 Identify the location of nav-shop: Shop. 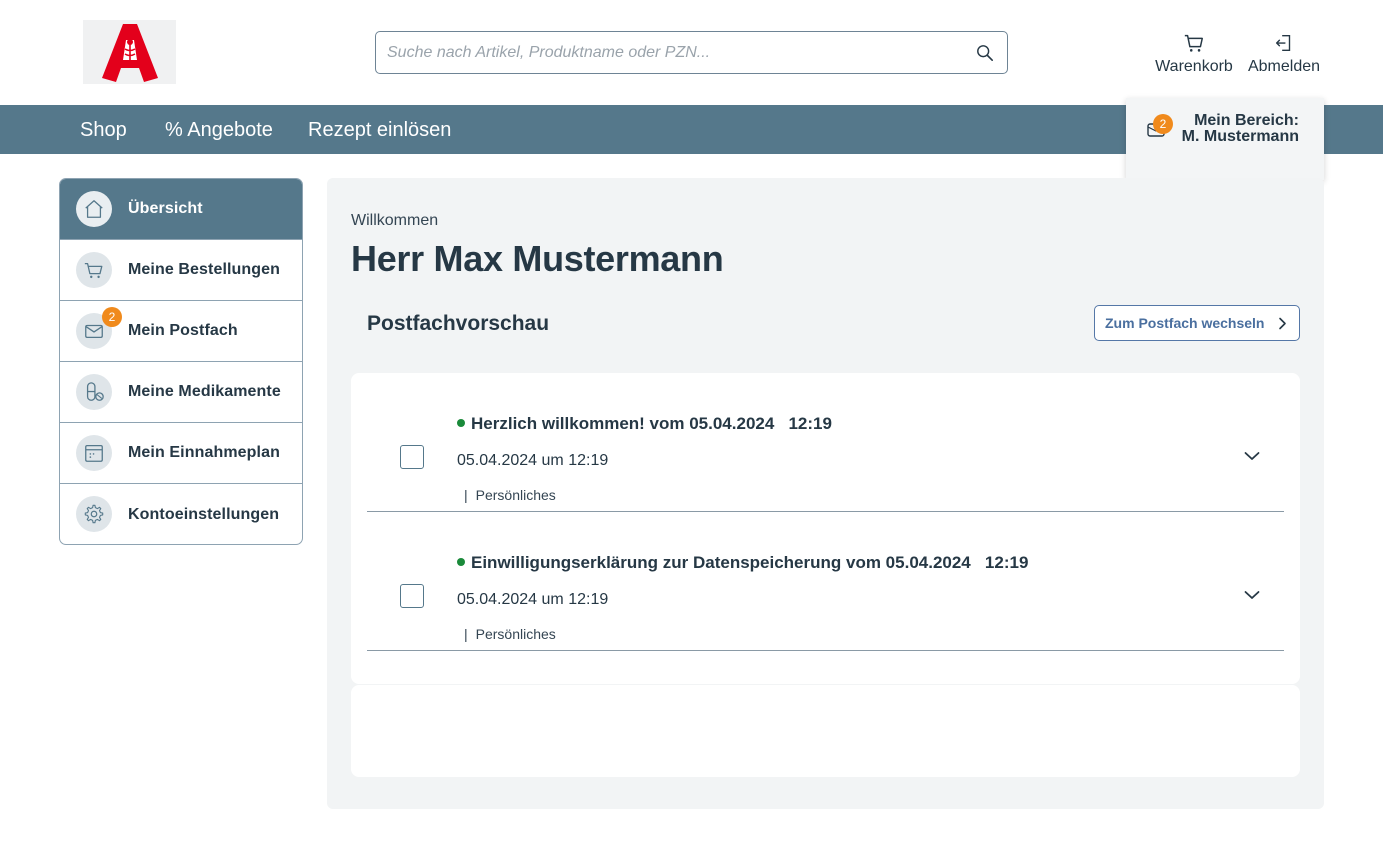
(103, 130).